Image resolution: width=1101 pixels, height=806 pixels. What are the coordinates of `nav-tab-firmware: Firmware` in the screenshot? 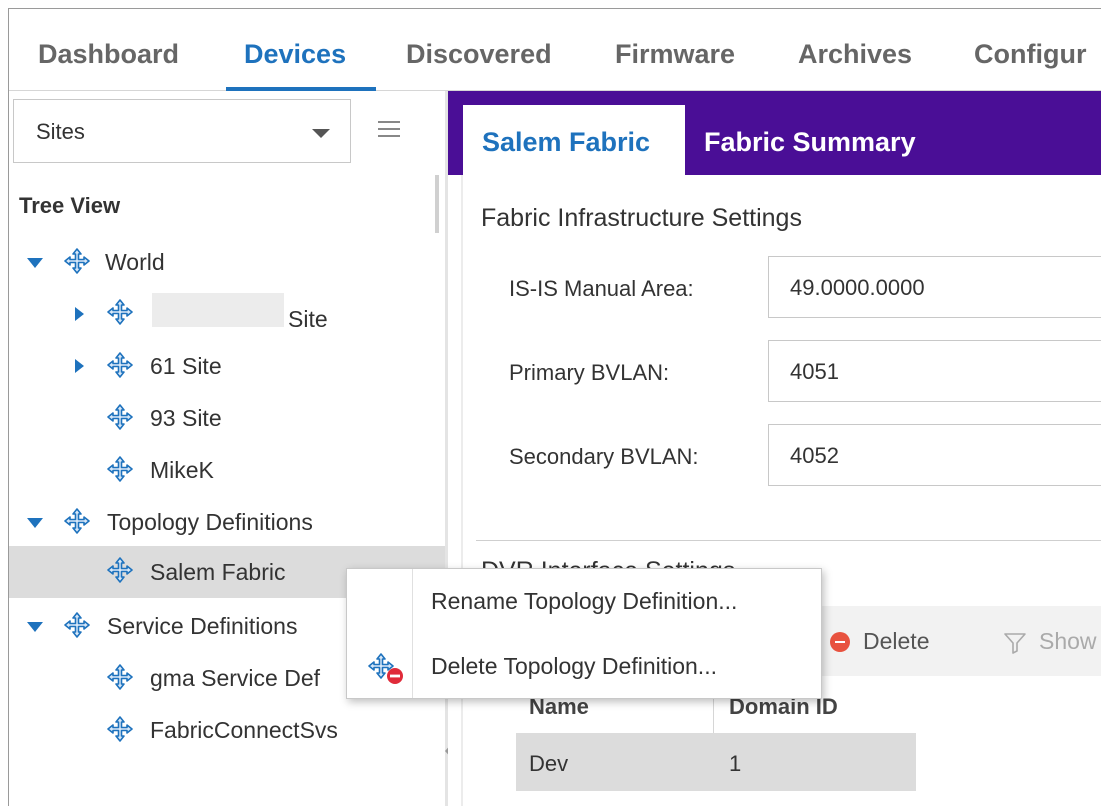 It's located at (675, 54).